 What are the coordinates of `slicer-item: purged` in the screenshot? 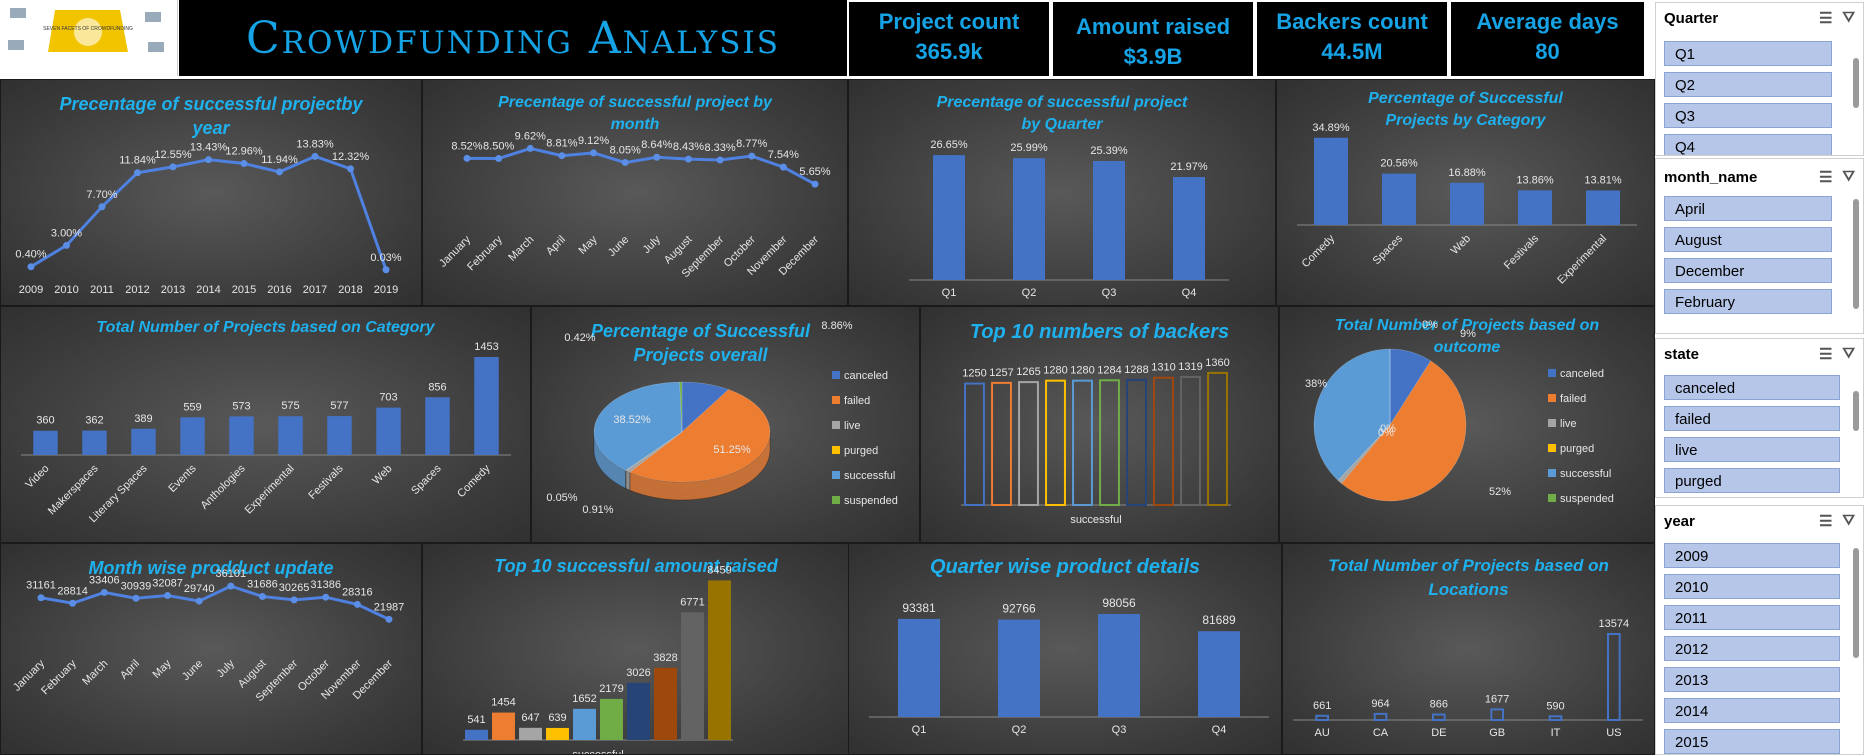 It's located at (1752, 480).